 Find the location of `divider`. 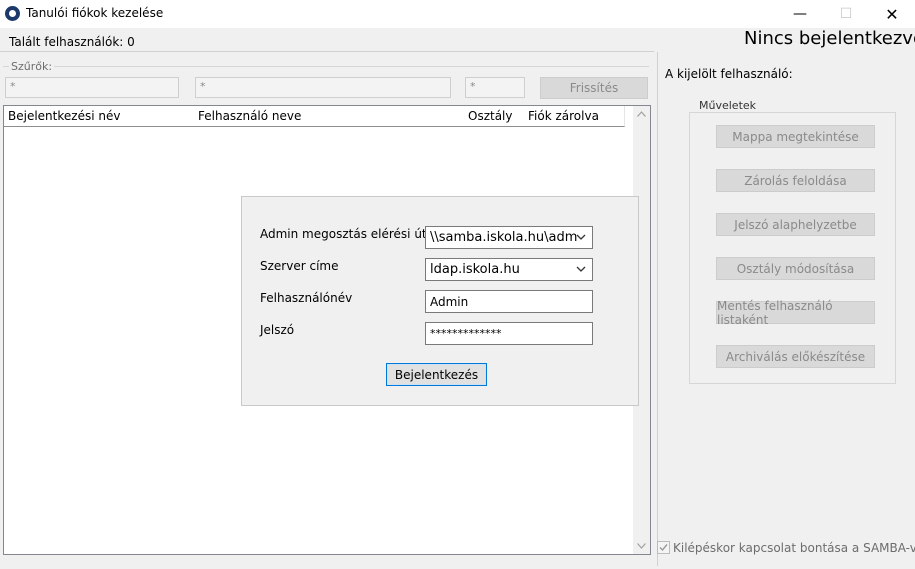

divider is located at coordinates (327, 51).